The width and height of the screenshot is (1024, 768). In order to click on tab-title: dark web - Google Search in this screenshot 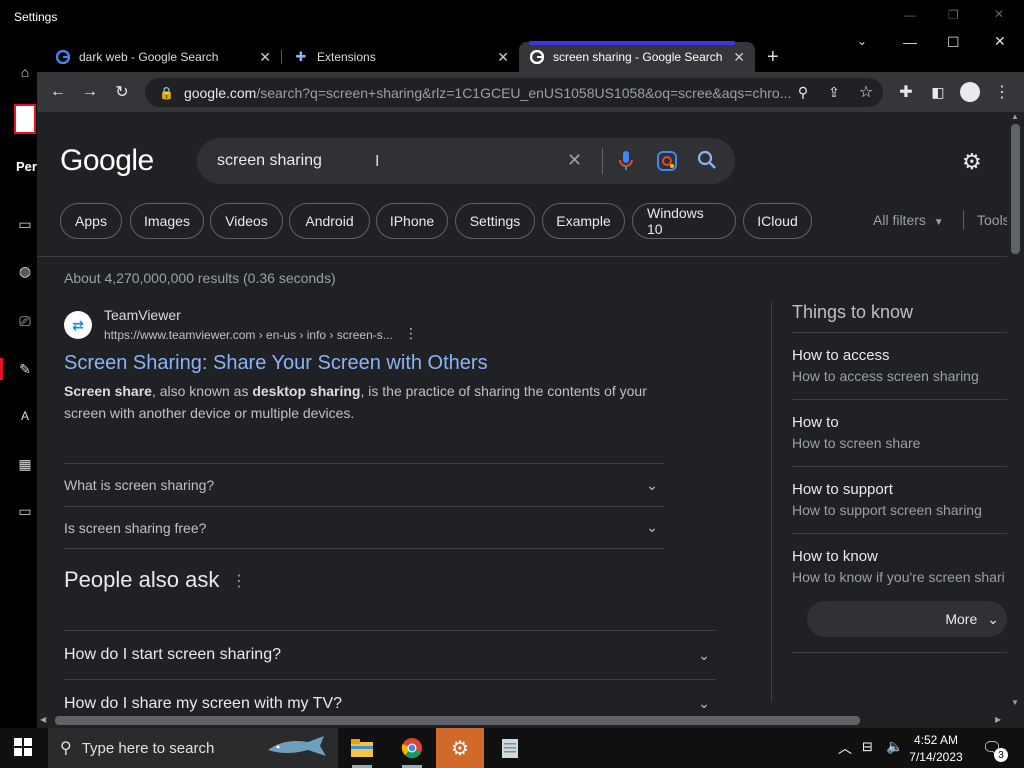, I will do `click(149, 57)`.